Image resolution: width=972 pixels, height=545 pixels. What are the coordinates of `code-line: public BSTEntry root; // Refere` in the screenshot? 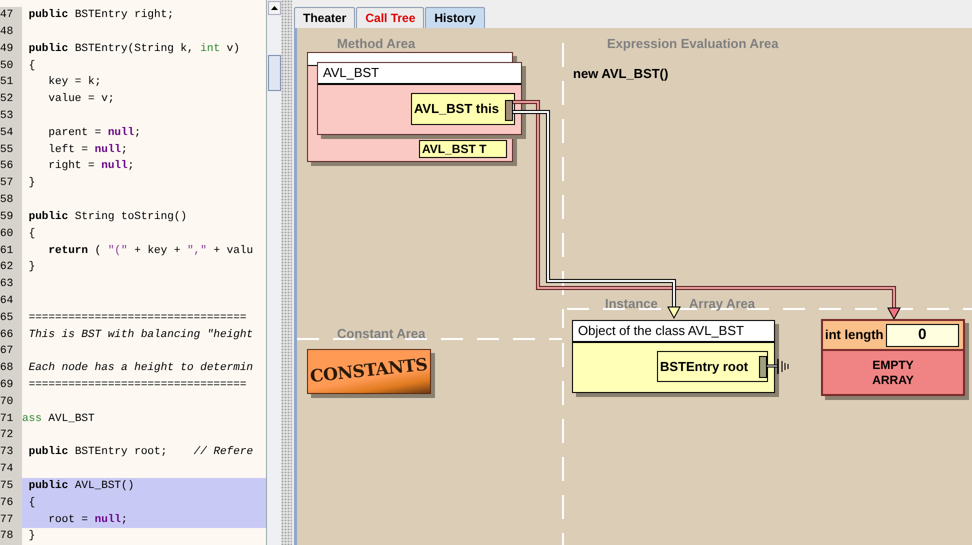 It's located at (141, 452).